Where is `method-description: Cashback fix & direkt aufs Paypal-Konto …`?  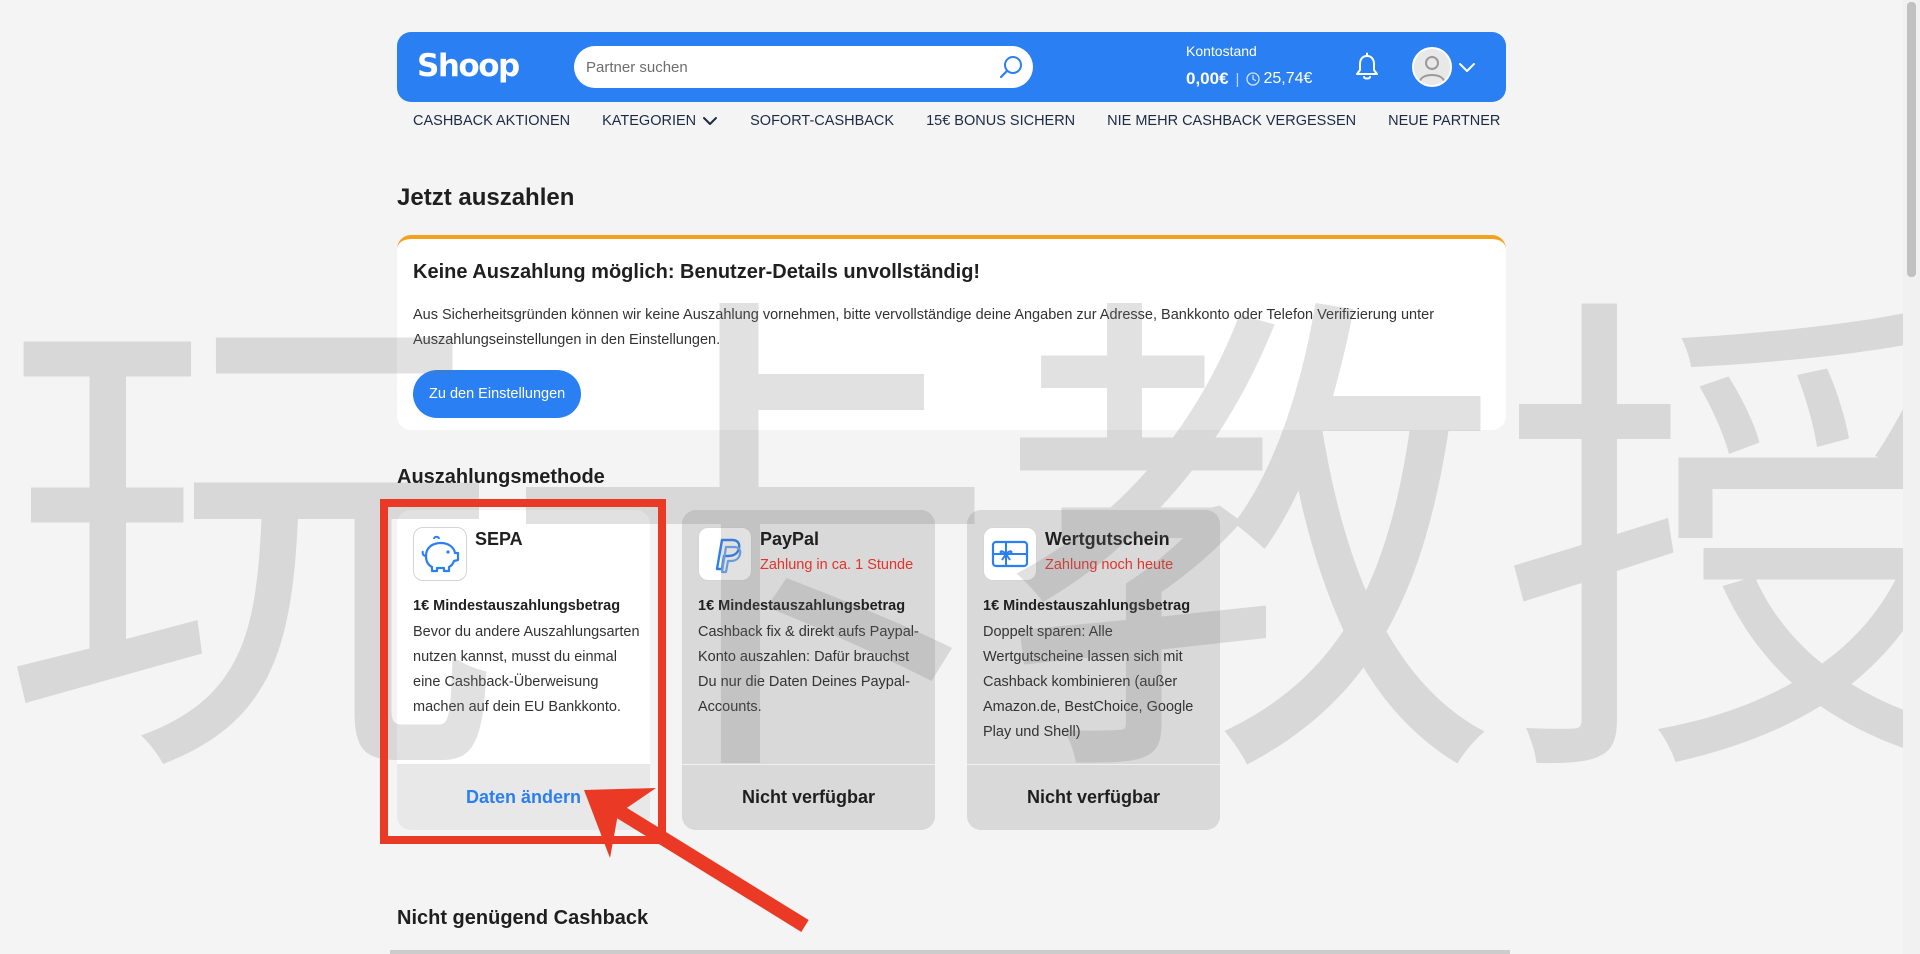 method-description: Cashback fix & direkt aufs Paypal-Konto … is located at coordinates (808, 669).